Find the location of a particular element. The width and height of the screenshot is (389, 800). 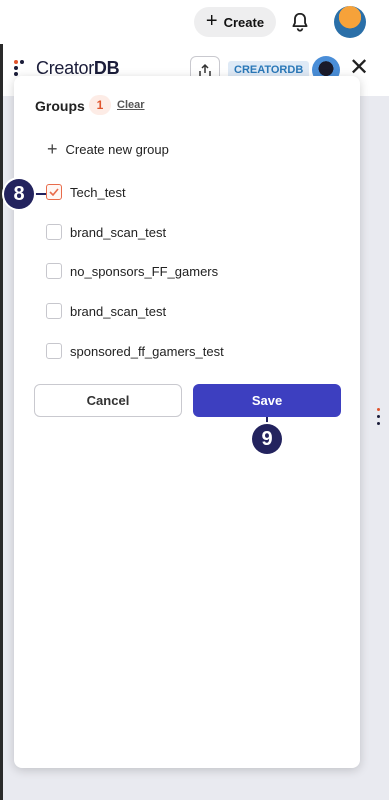

group-checkbox-checked is located at coordinates (54, 192).